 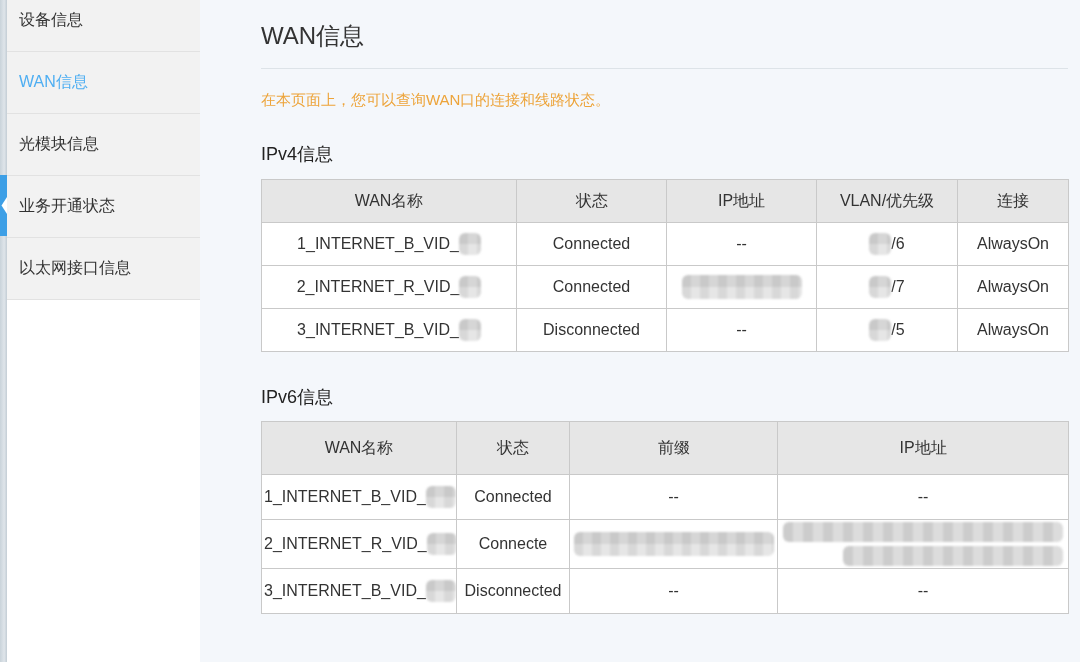 What do you see at coordinates (1013, 201) in the screenshot?
I see `column-header: 连接` at bounding box center [1013, 201].